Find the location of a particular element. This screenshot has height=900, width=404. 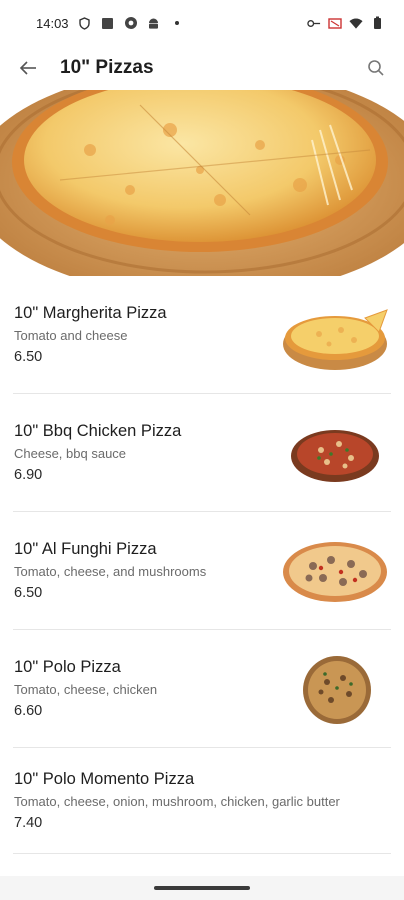

item-description: Cheese, bbq sauce is located at coordinates (70, 453).